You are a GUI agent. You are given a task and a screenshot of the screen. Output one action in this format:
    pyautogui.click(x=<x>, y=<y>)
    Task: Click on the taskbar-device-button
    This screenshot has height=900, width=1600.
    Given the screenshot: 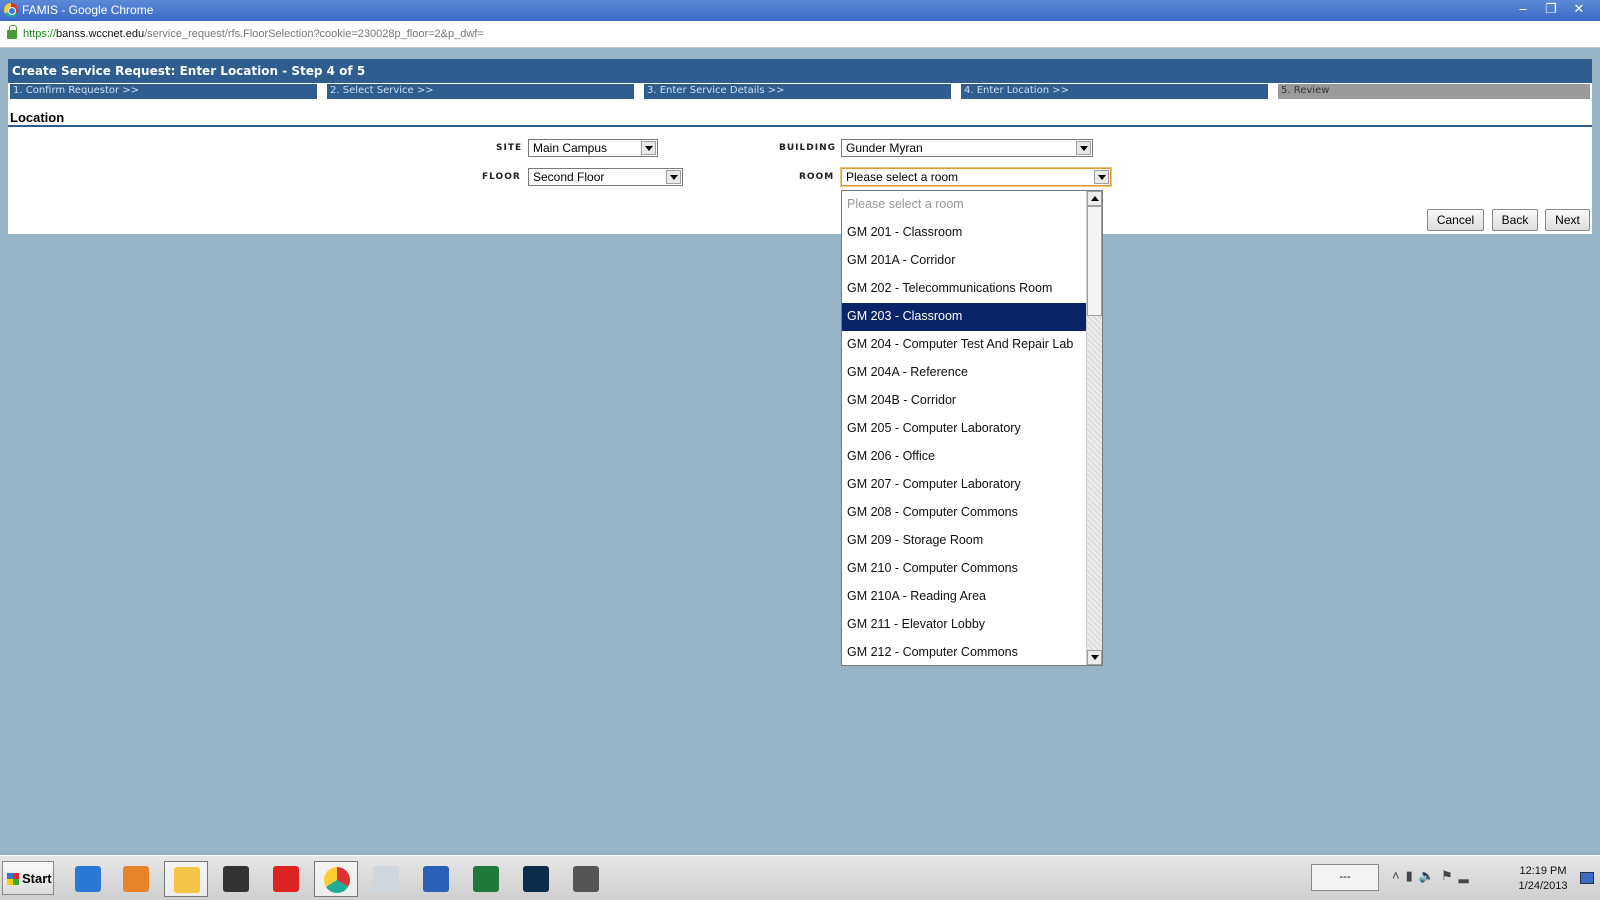 What is the action you would take?
    pyautogui.click(x=586, y=879)
    